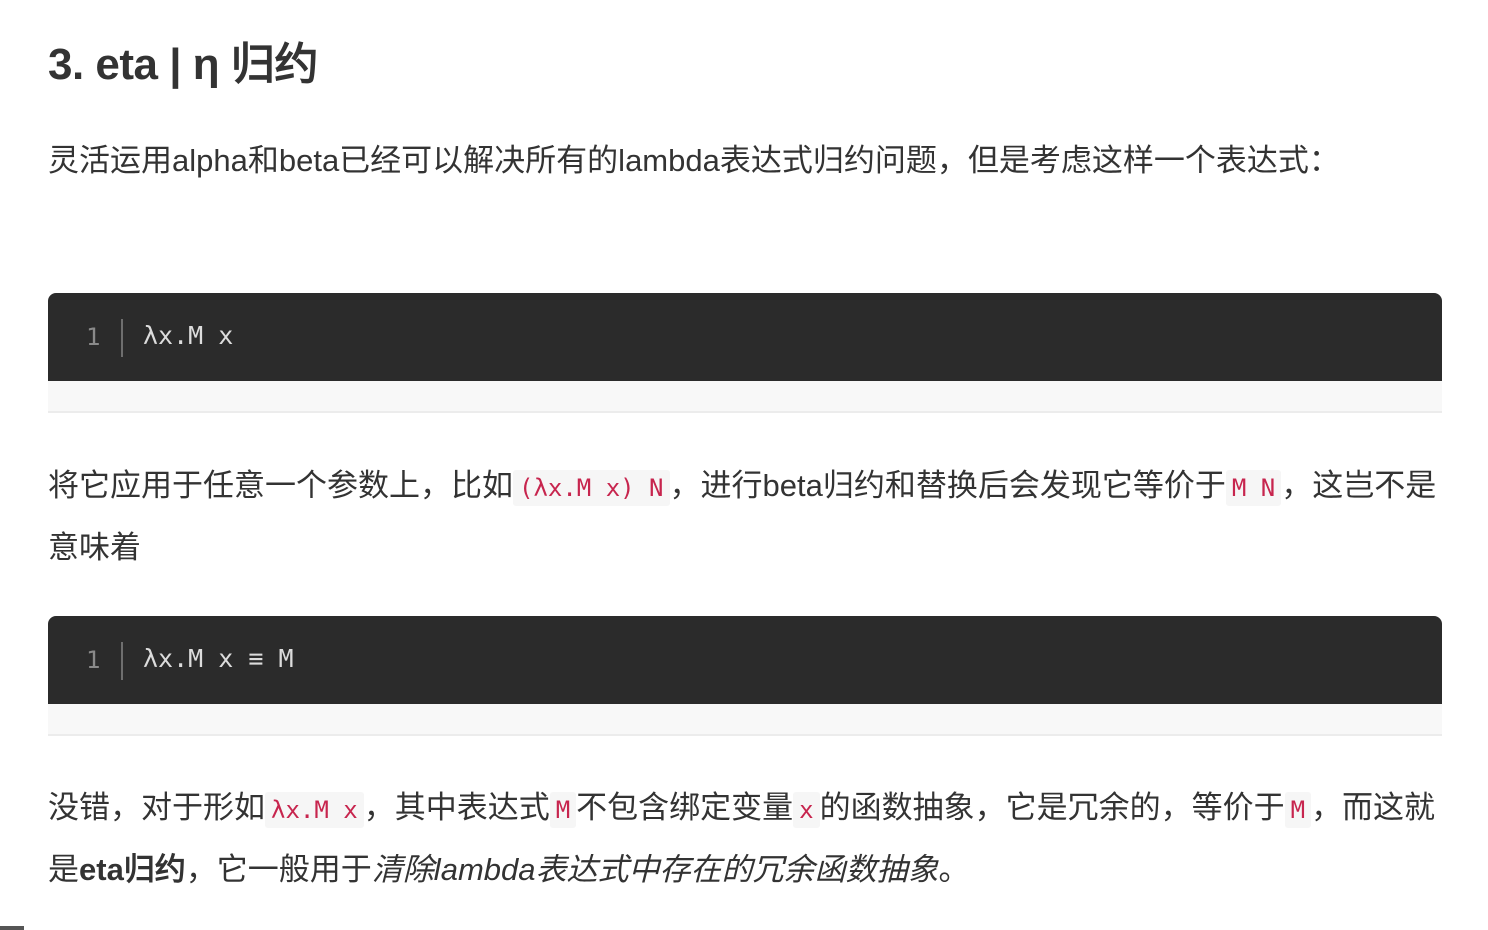  What do you see at coordinates (655, 869) in the screenshot?
I see `italic-phrase: 清除lambda表达式中存在的冗余函数抽象` at bounding box center [655, 869].